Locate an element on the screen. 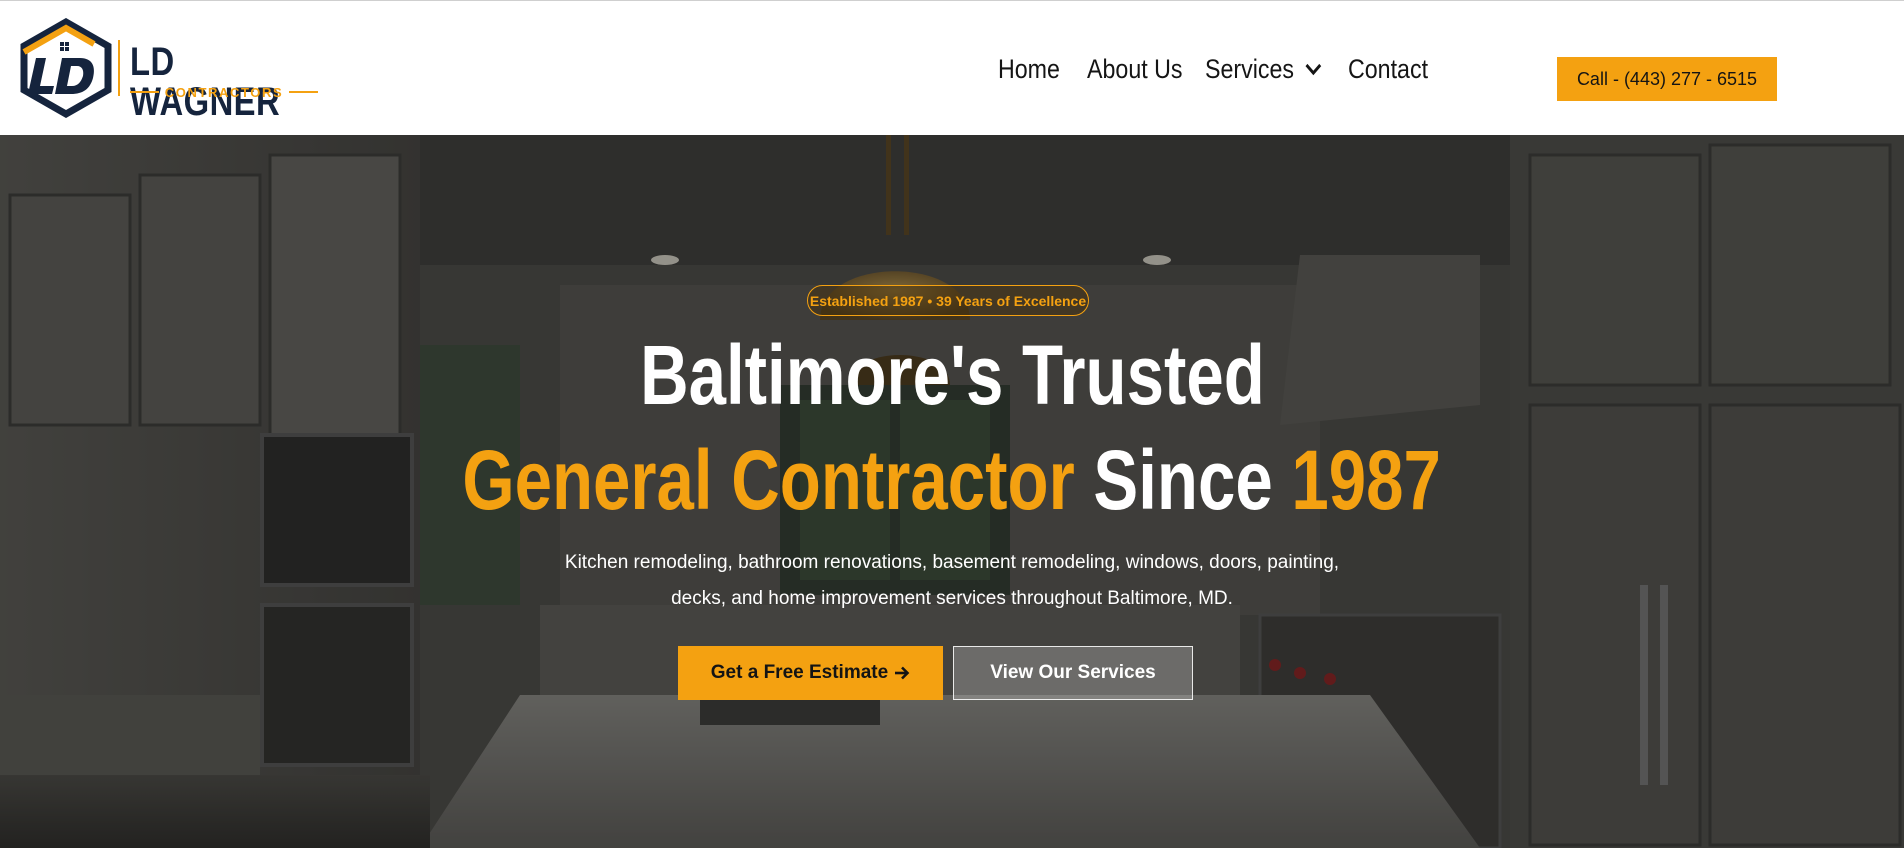 This screenshot has height=848, width=1904. hero-title-line-2: General Contractor Since 1987 is located at coordinates (952, 480).